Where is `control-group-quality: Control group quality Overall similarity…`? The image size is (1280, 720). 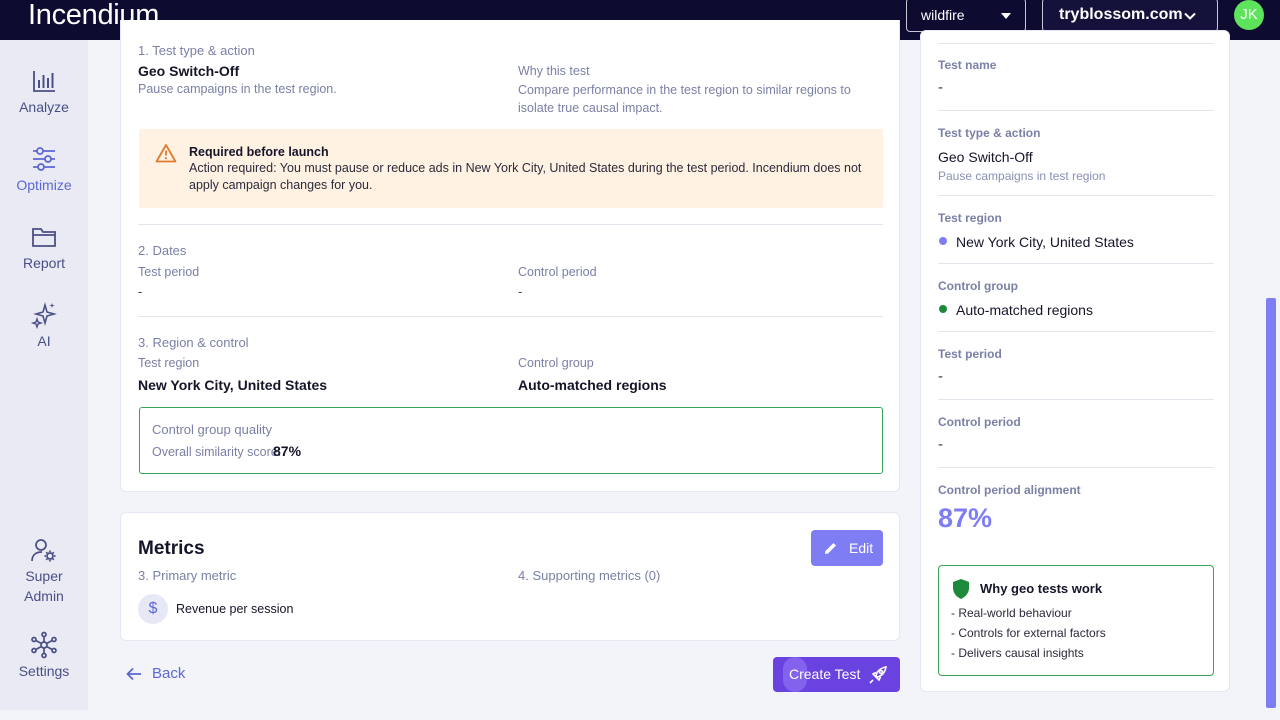 control-group-quality: Control group quality Overall similarity… is located at coordinates (511, 440).